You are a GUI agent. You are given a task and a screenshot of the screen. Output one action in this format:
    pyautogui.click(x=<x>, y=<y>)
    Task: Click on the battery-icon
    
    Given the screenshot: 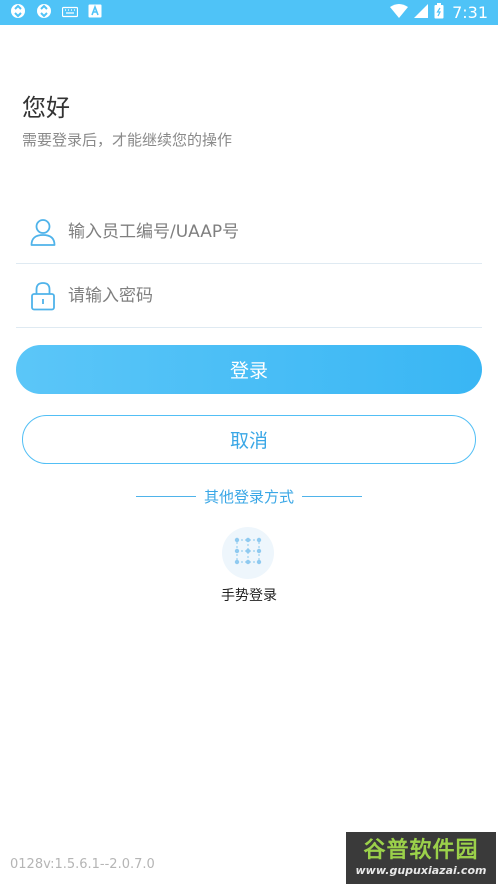 What is the action you would take?
    pyautogui.click(x=439, y=12)
    